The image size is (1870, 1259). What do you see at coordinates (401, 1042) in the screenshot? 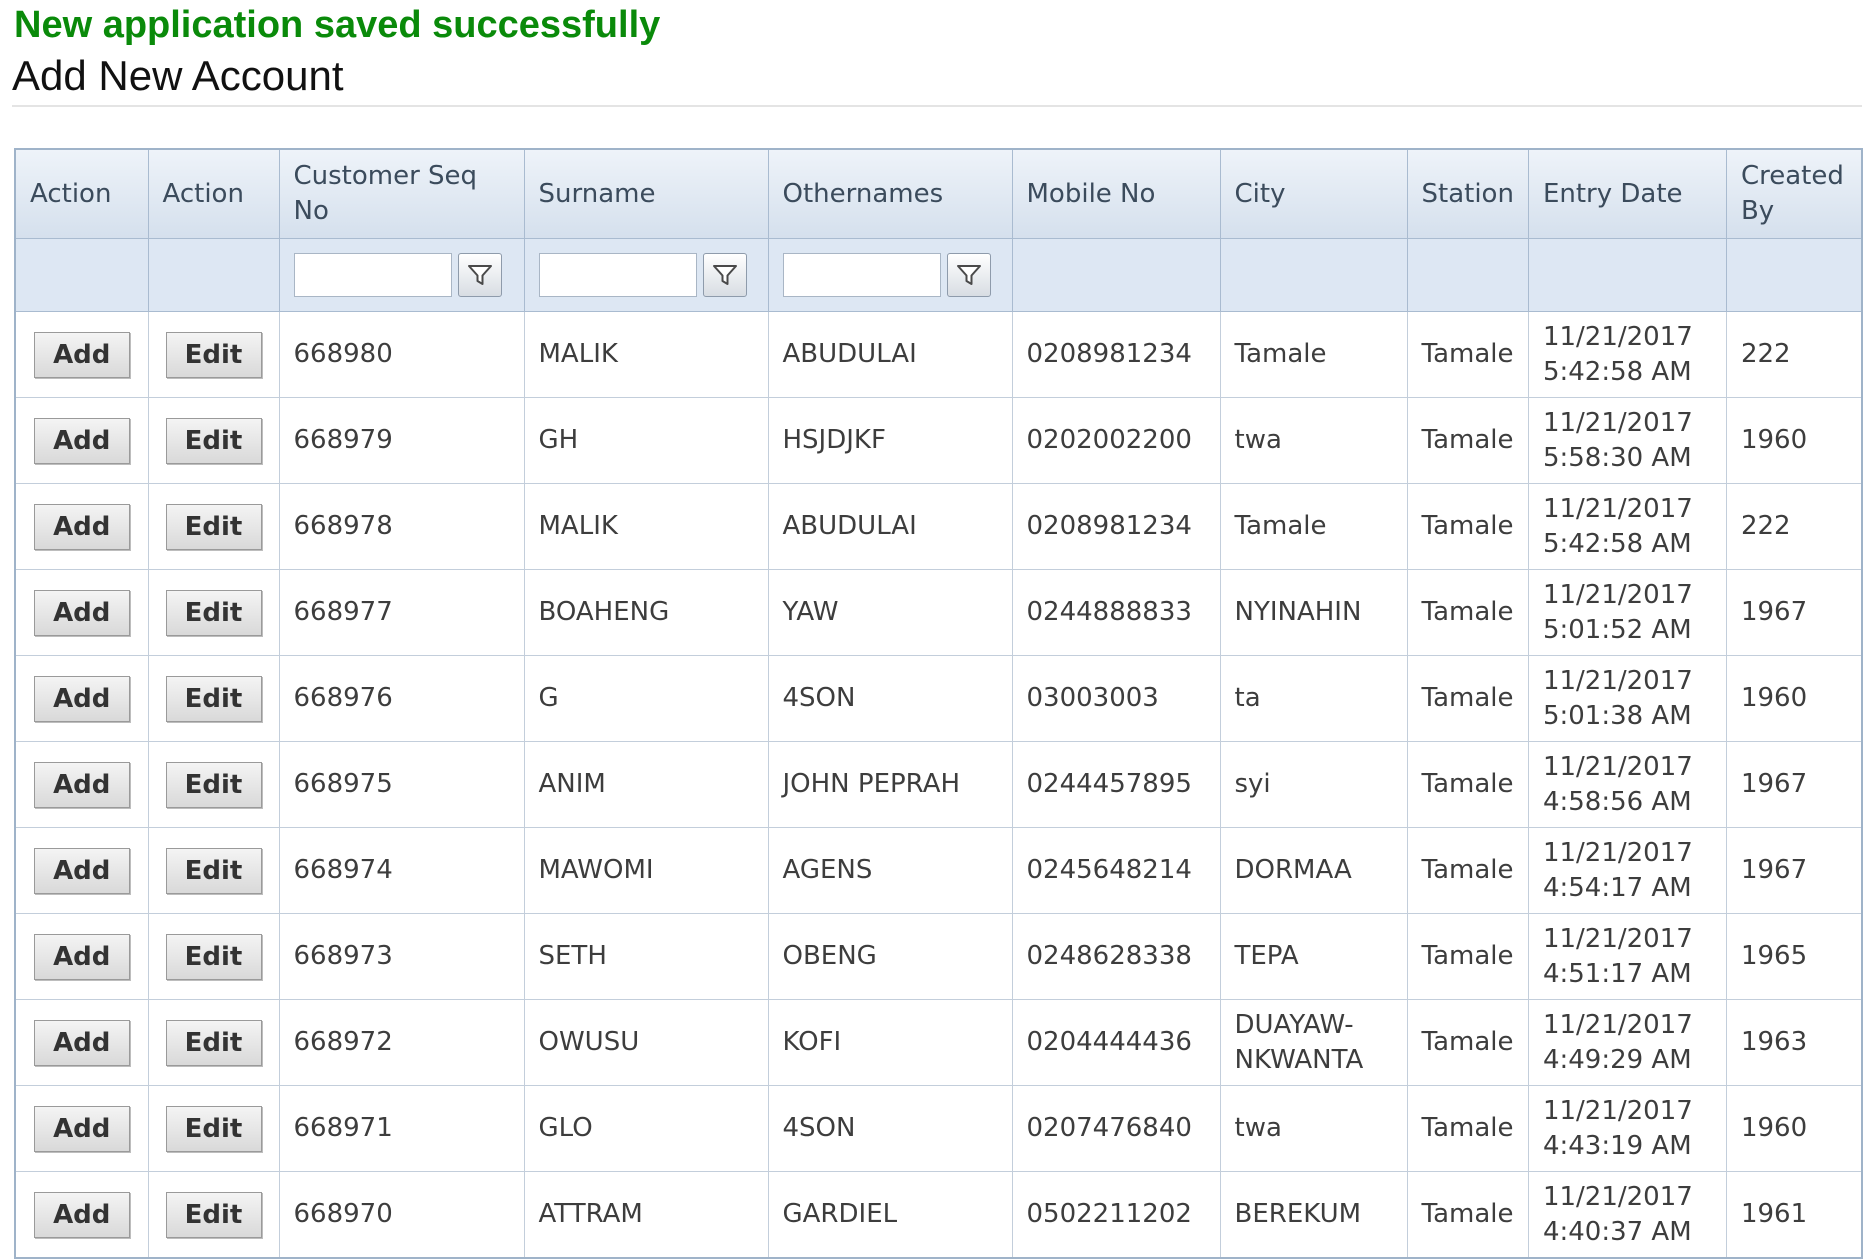
I see `cell-customer-seq-no: 668972` at bounding box center [401, 1042].